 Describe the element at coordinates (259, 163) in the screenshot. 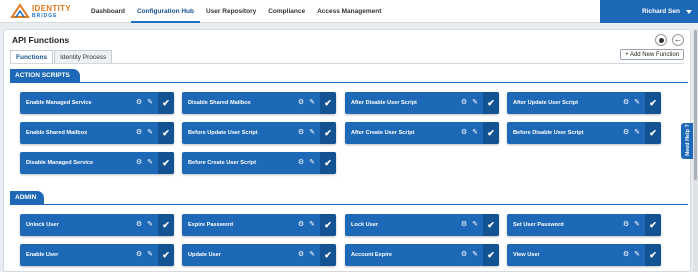

I see `function-card: Before Create User Script ⚙ ✎ ✔` at that location.